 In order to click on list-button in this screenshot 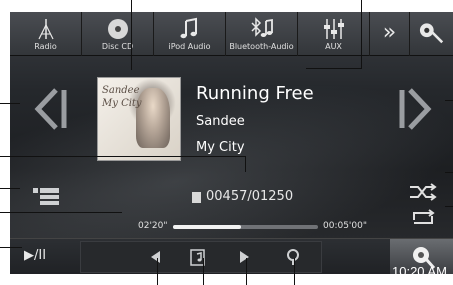, I will do `click(46, 197)`.